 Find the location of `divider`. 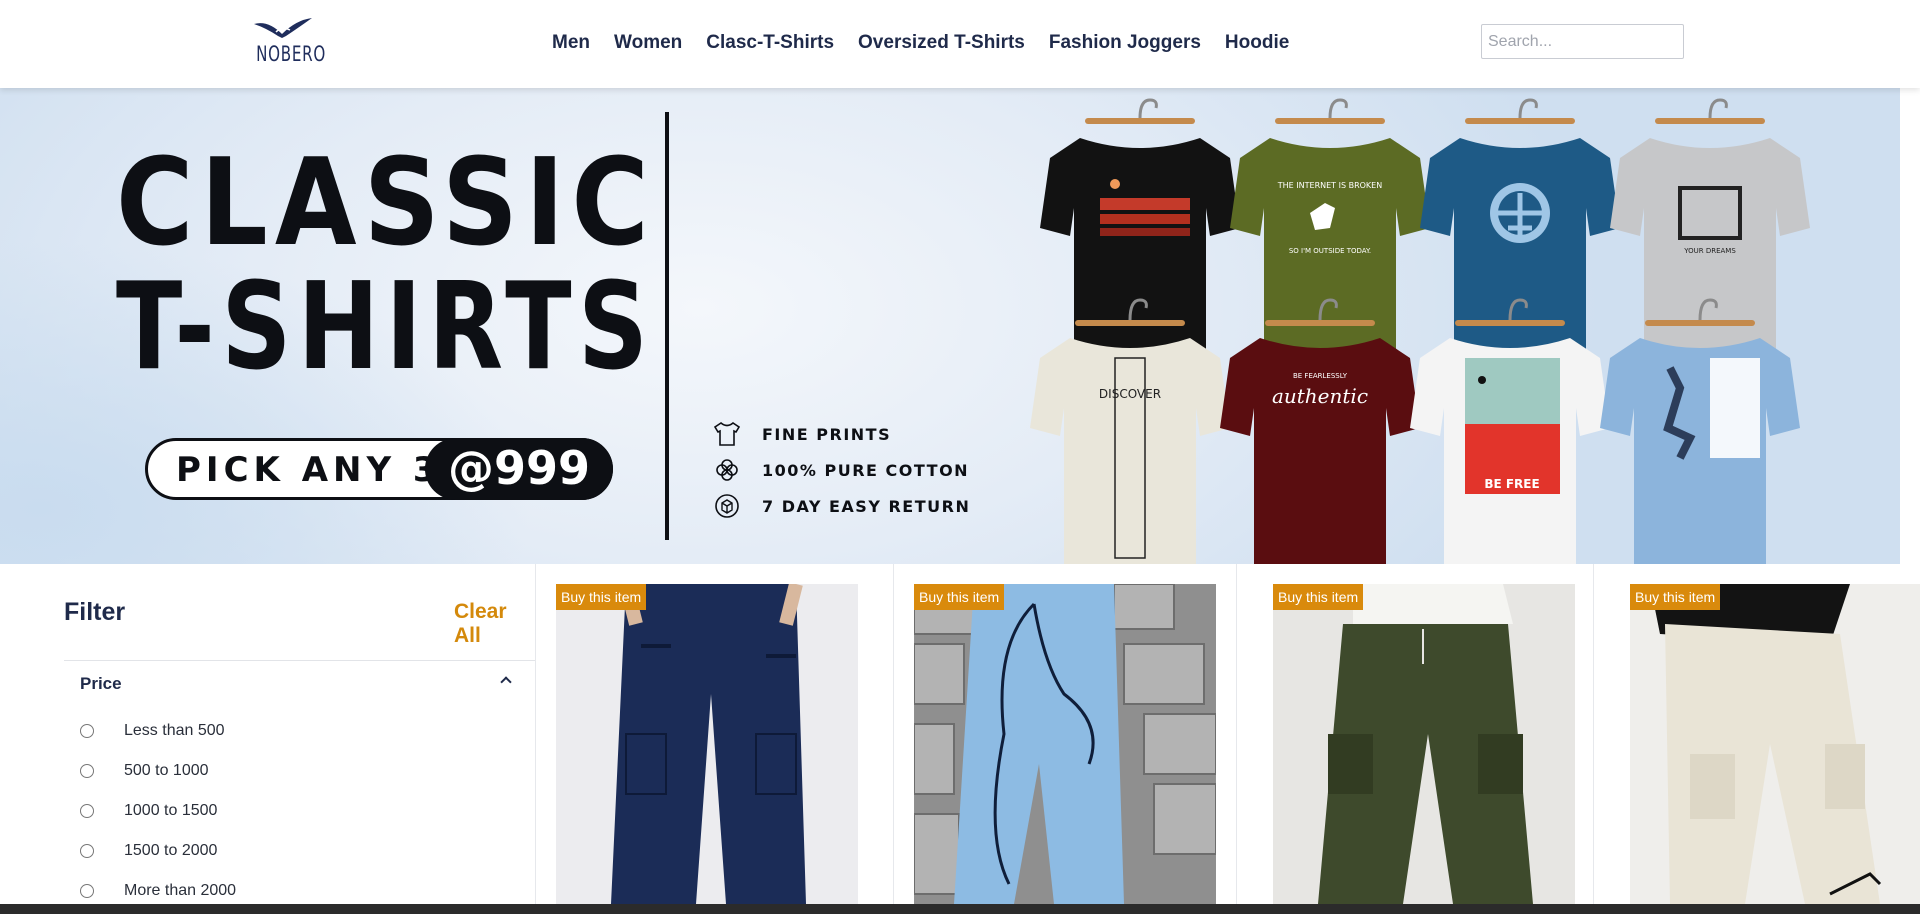

divider is located at coordinates (300, 660).